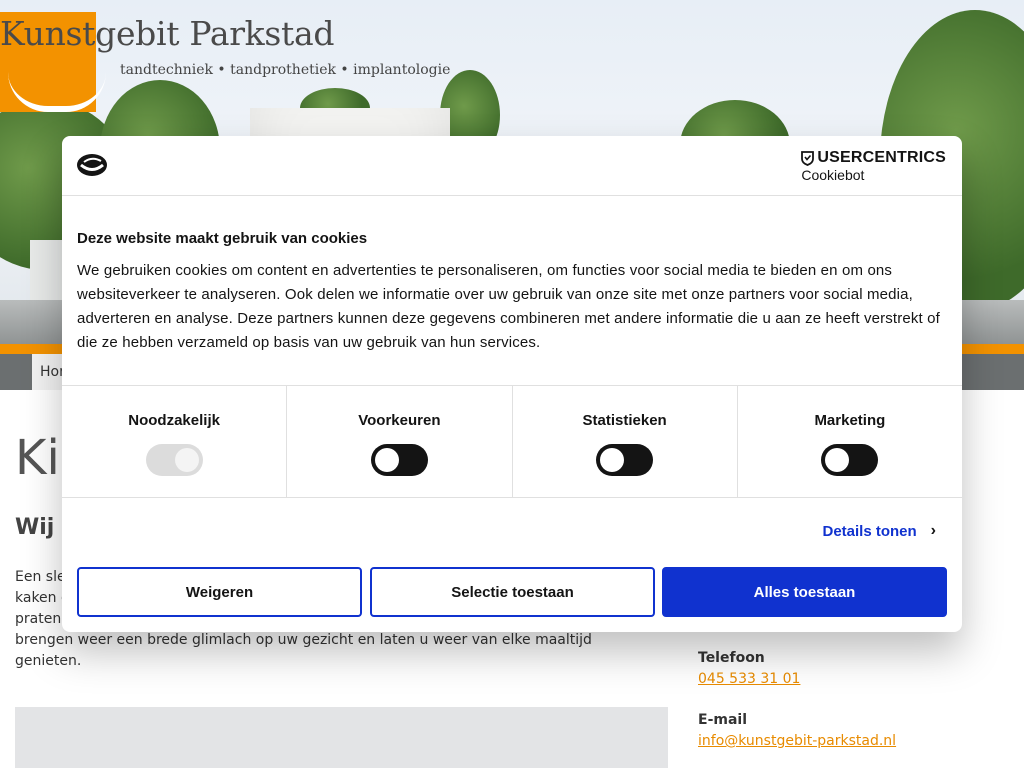 This screenshot has height=768, width=1024. What do you see at coordinates (175, 441) in the screenshot?
I see `category-necessary: Noodzakelijk` at bounding box center [175, 441].